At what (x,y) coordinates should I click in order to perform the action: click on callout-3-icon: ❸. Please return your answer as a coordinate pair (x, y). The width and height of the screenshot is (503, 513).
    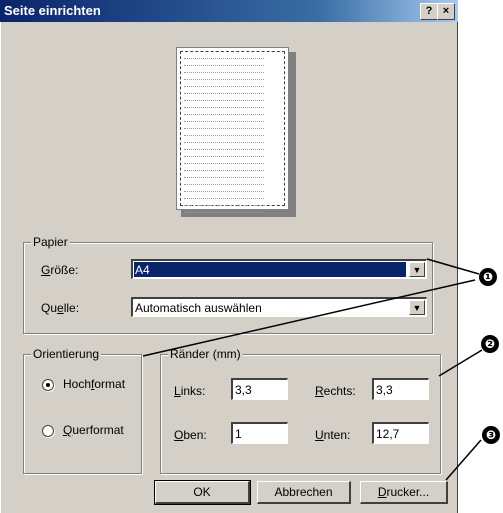
    Looking at the image, I should click on (491, 435).